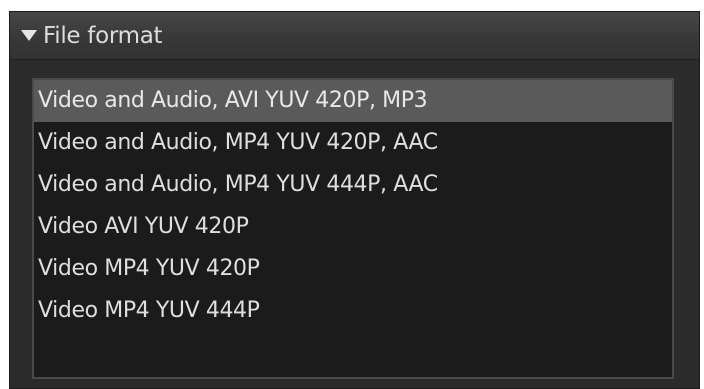 This screenshot has height=389, width=704. I want to click on panel-title: File format, so click(103, 35).